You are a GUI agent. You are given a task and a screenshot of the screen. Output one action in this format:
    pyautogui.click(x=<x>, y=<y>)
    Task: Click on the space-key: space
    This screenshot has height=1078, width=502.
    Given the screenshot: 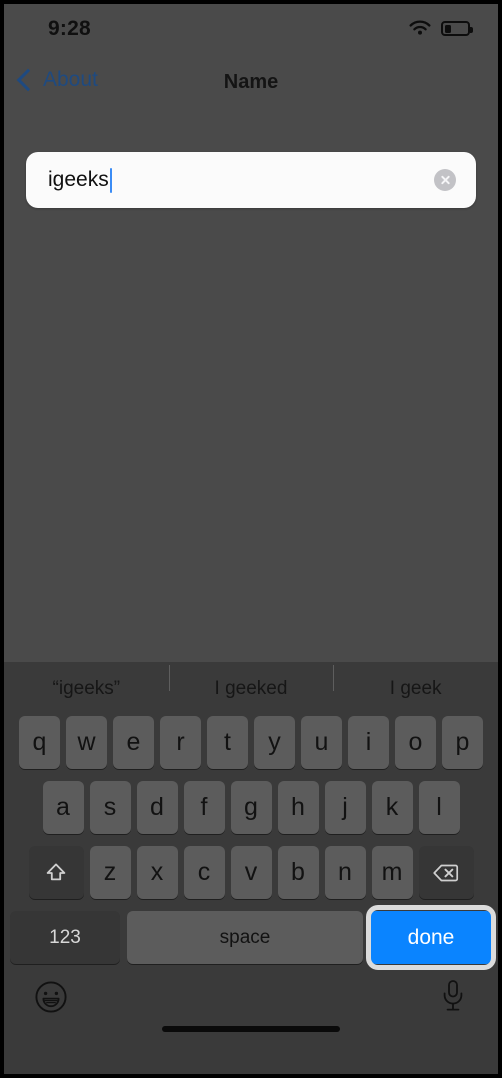 What is the action you would take?
    pyautogui.click(x=245, y=937)
    